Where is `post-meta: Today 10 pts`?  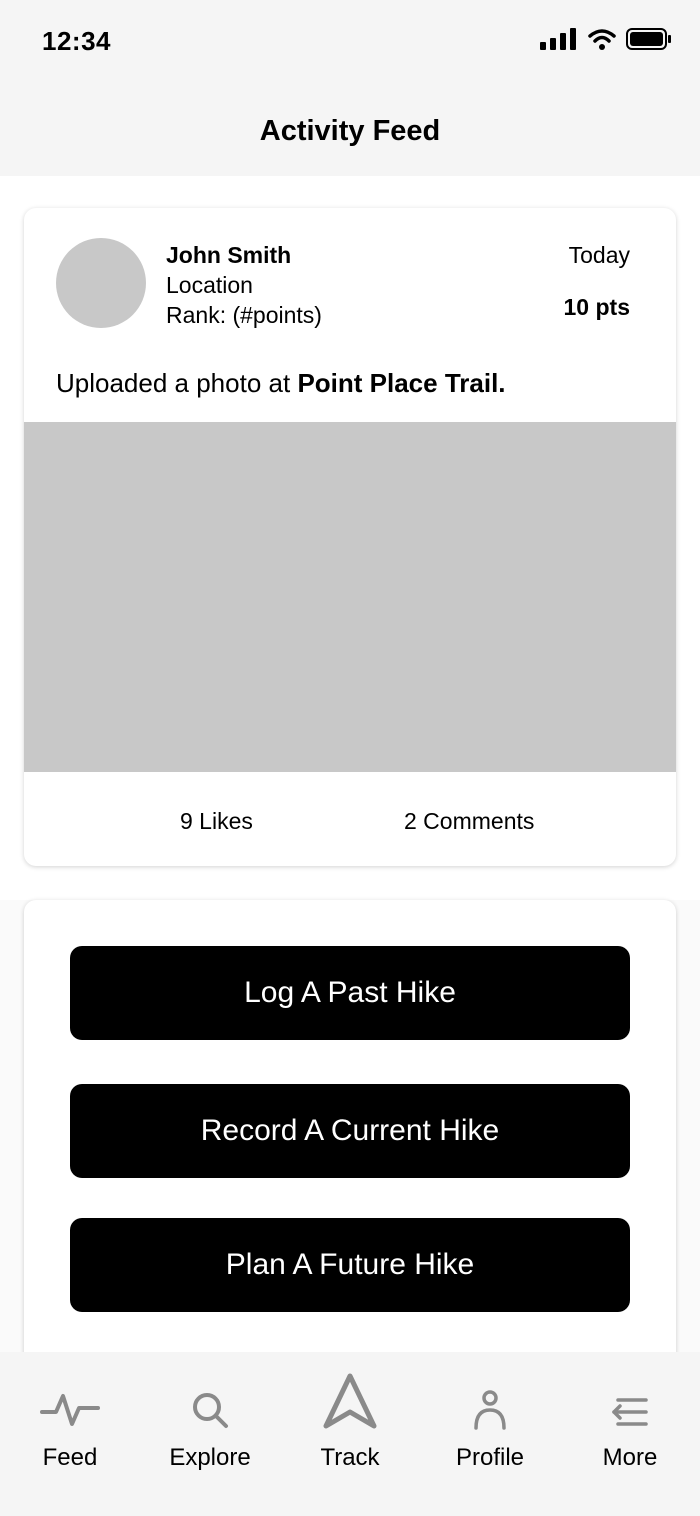
post-meta: Today 10 pts is located at coordinates (597, 281).